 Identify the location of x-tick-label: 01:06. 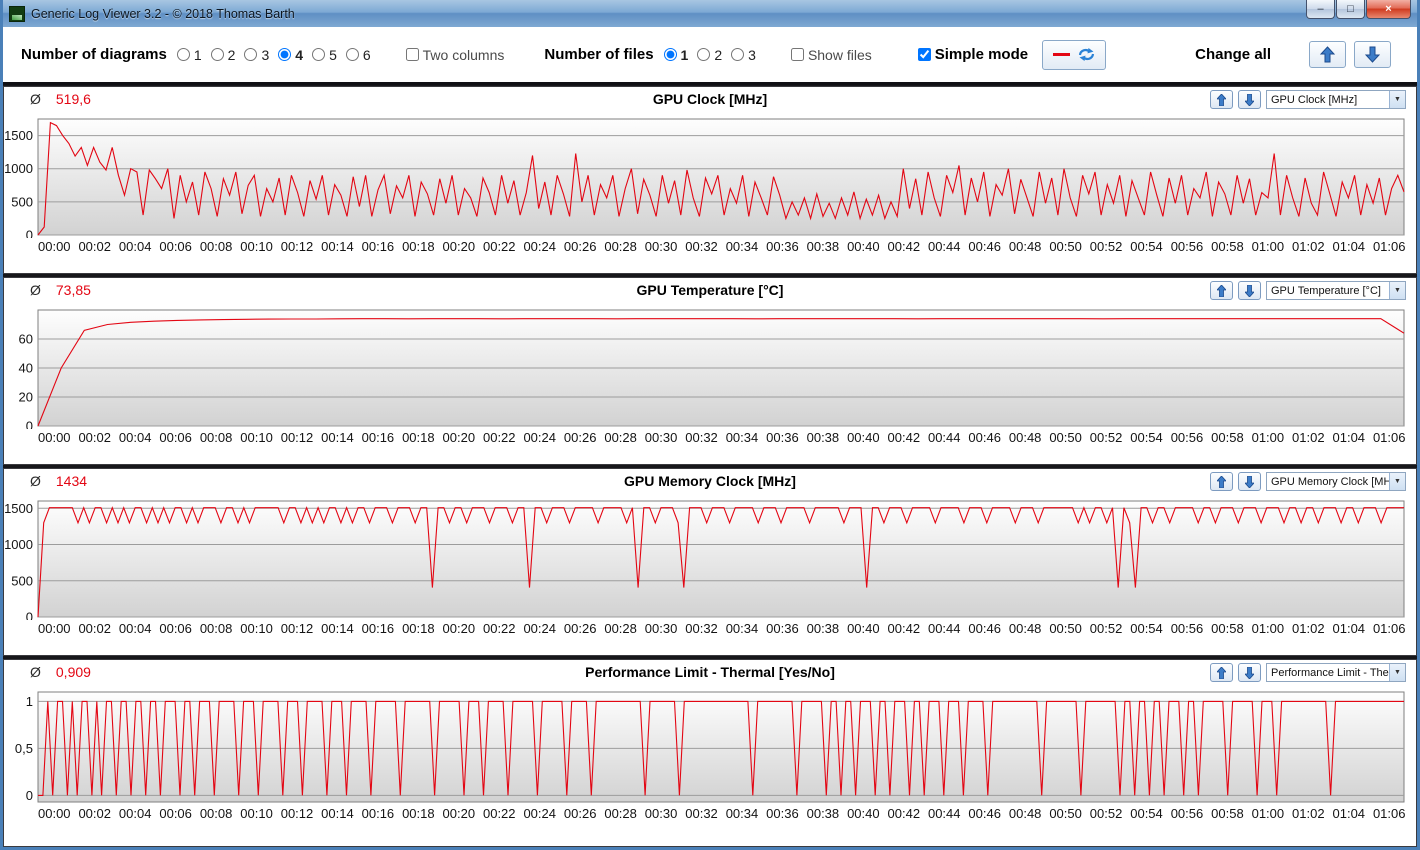
(1389, 246).